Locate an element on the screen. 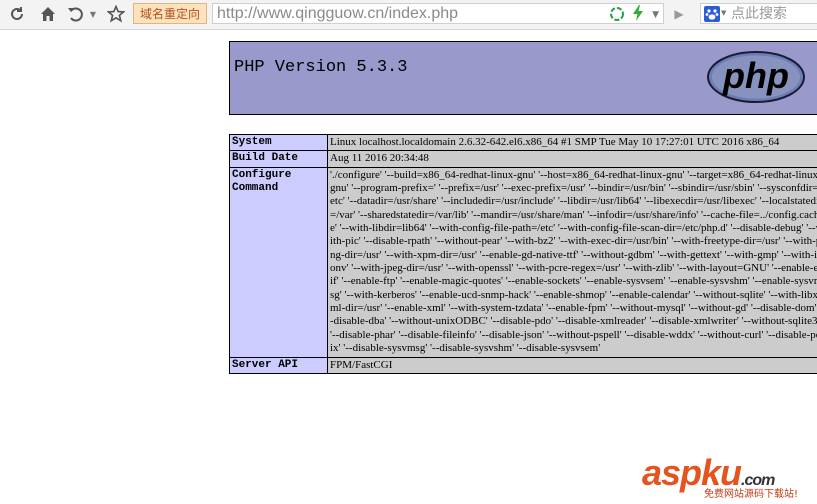  refresh-icon is located at coordinates (17, 14).